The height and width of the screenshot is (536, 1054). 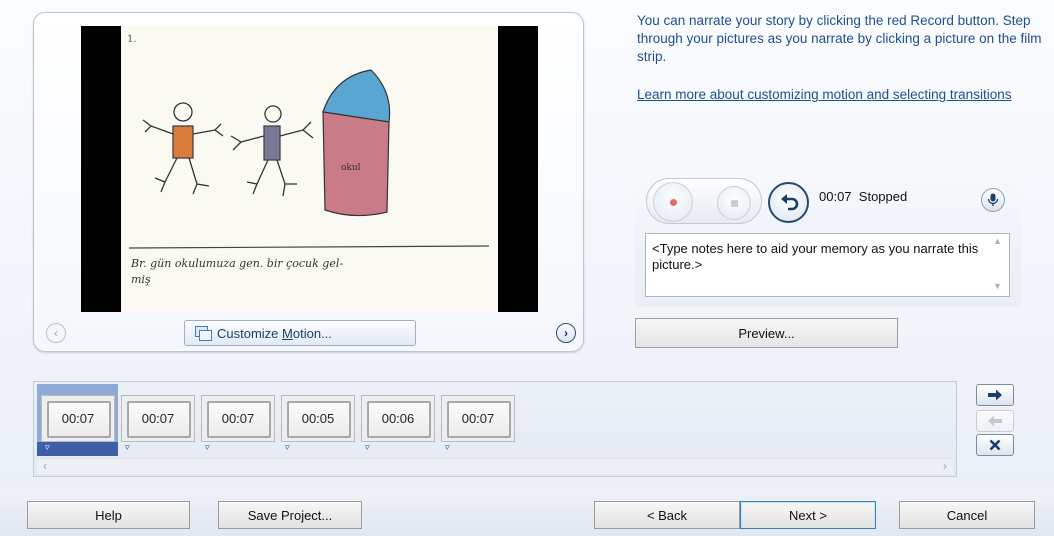 I want to click on thumbnail-duration: 00:06, so click(x=398, y=418).